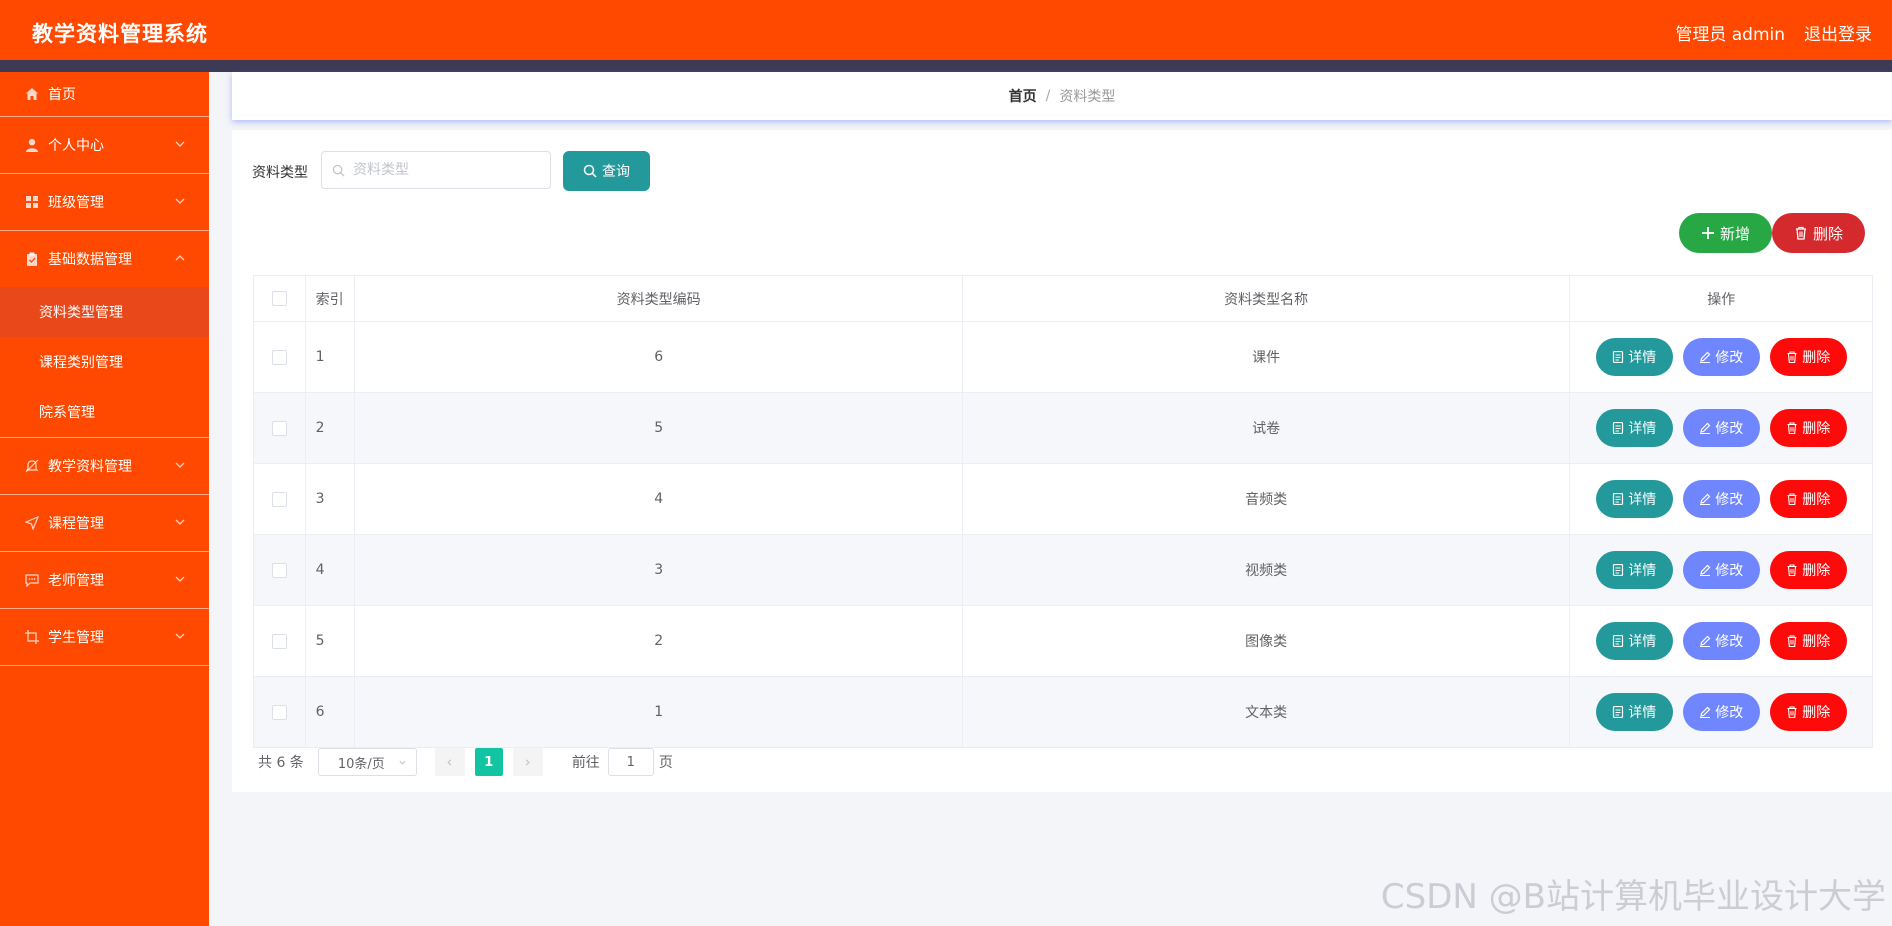 Image resolution: width=1892 pixels, height=926 pixels. Describe the element at coordinates (90, 467) in the screenshot. I see `sidebar-item-label: 教学资料管理` at that location.